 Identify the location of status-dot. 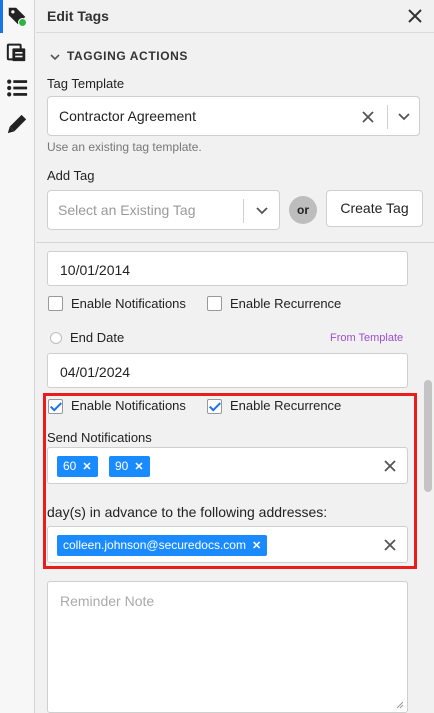
(22, 22).